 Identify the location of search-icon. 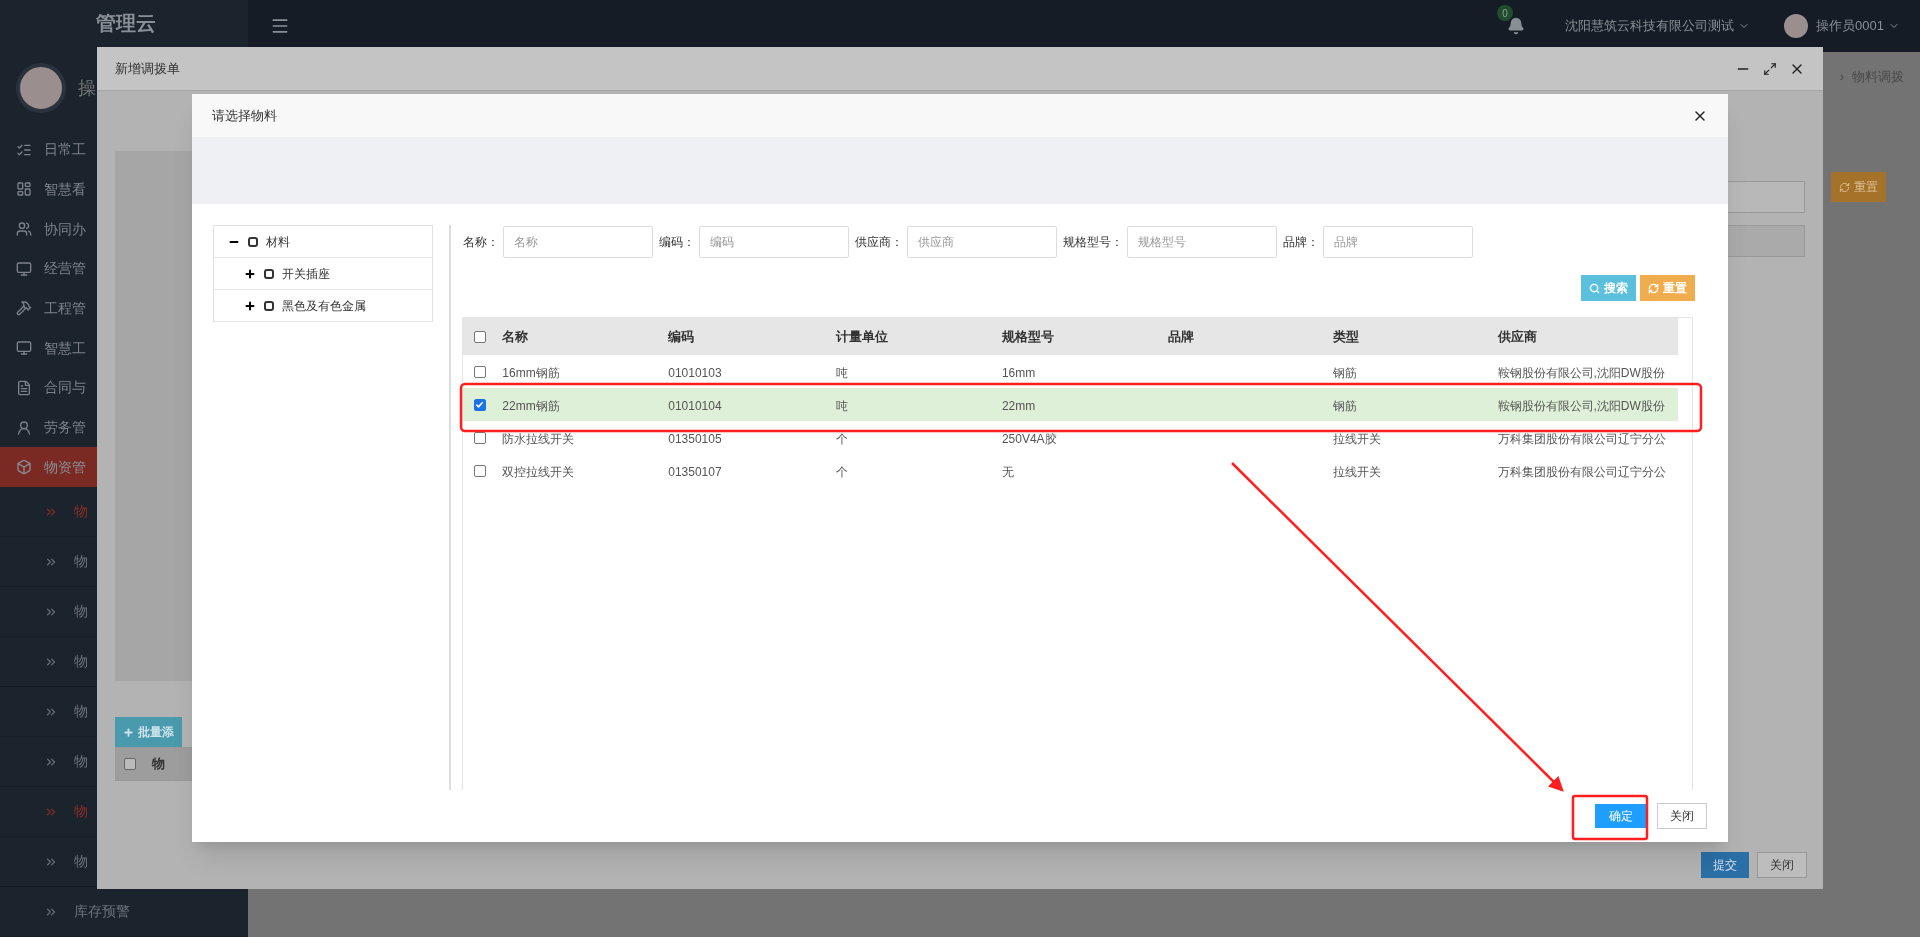
(1594, 288).